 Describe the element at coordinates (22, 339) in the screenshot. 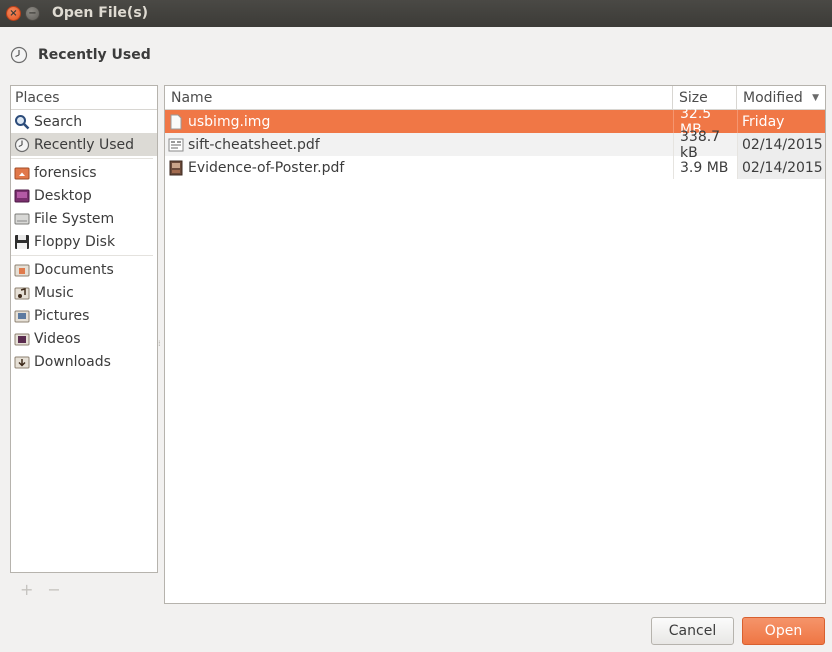

I see `videos-folder-icon` at that location.